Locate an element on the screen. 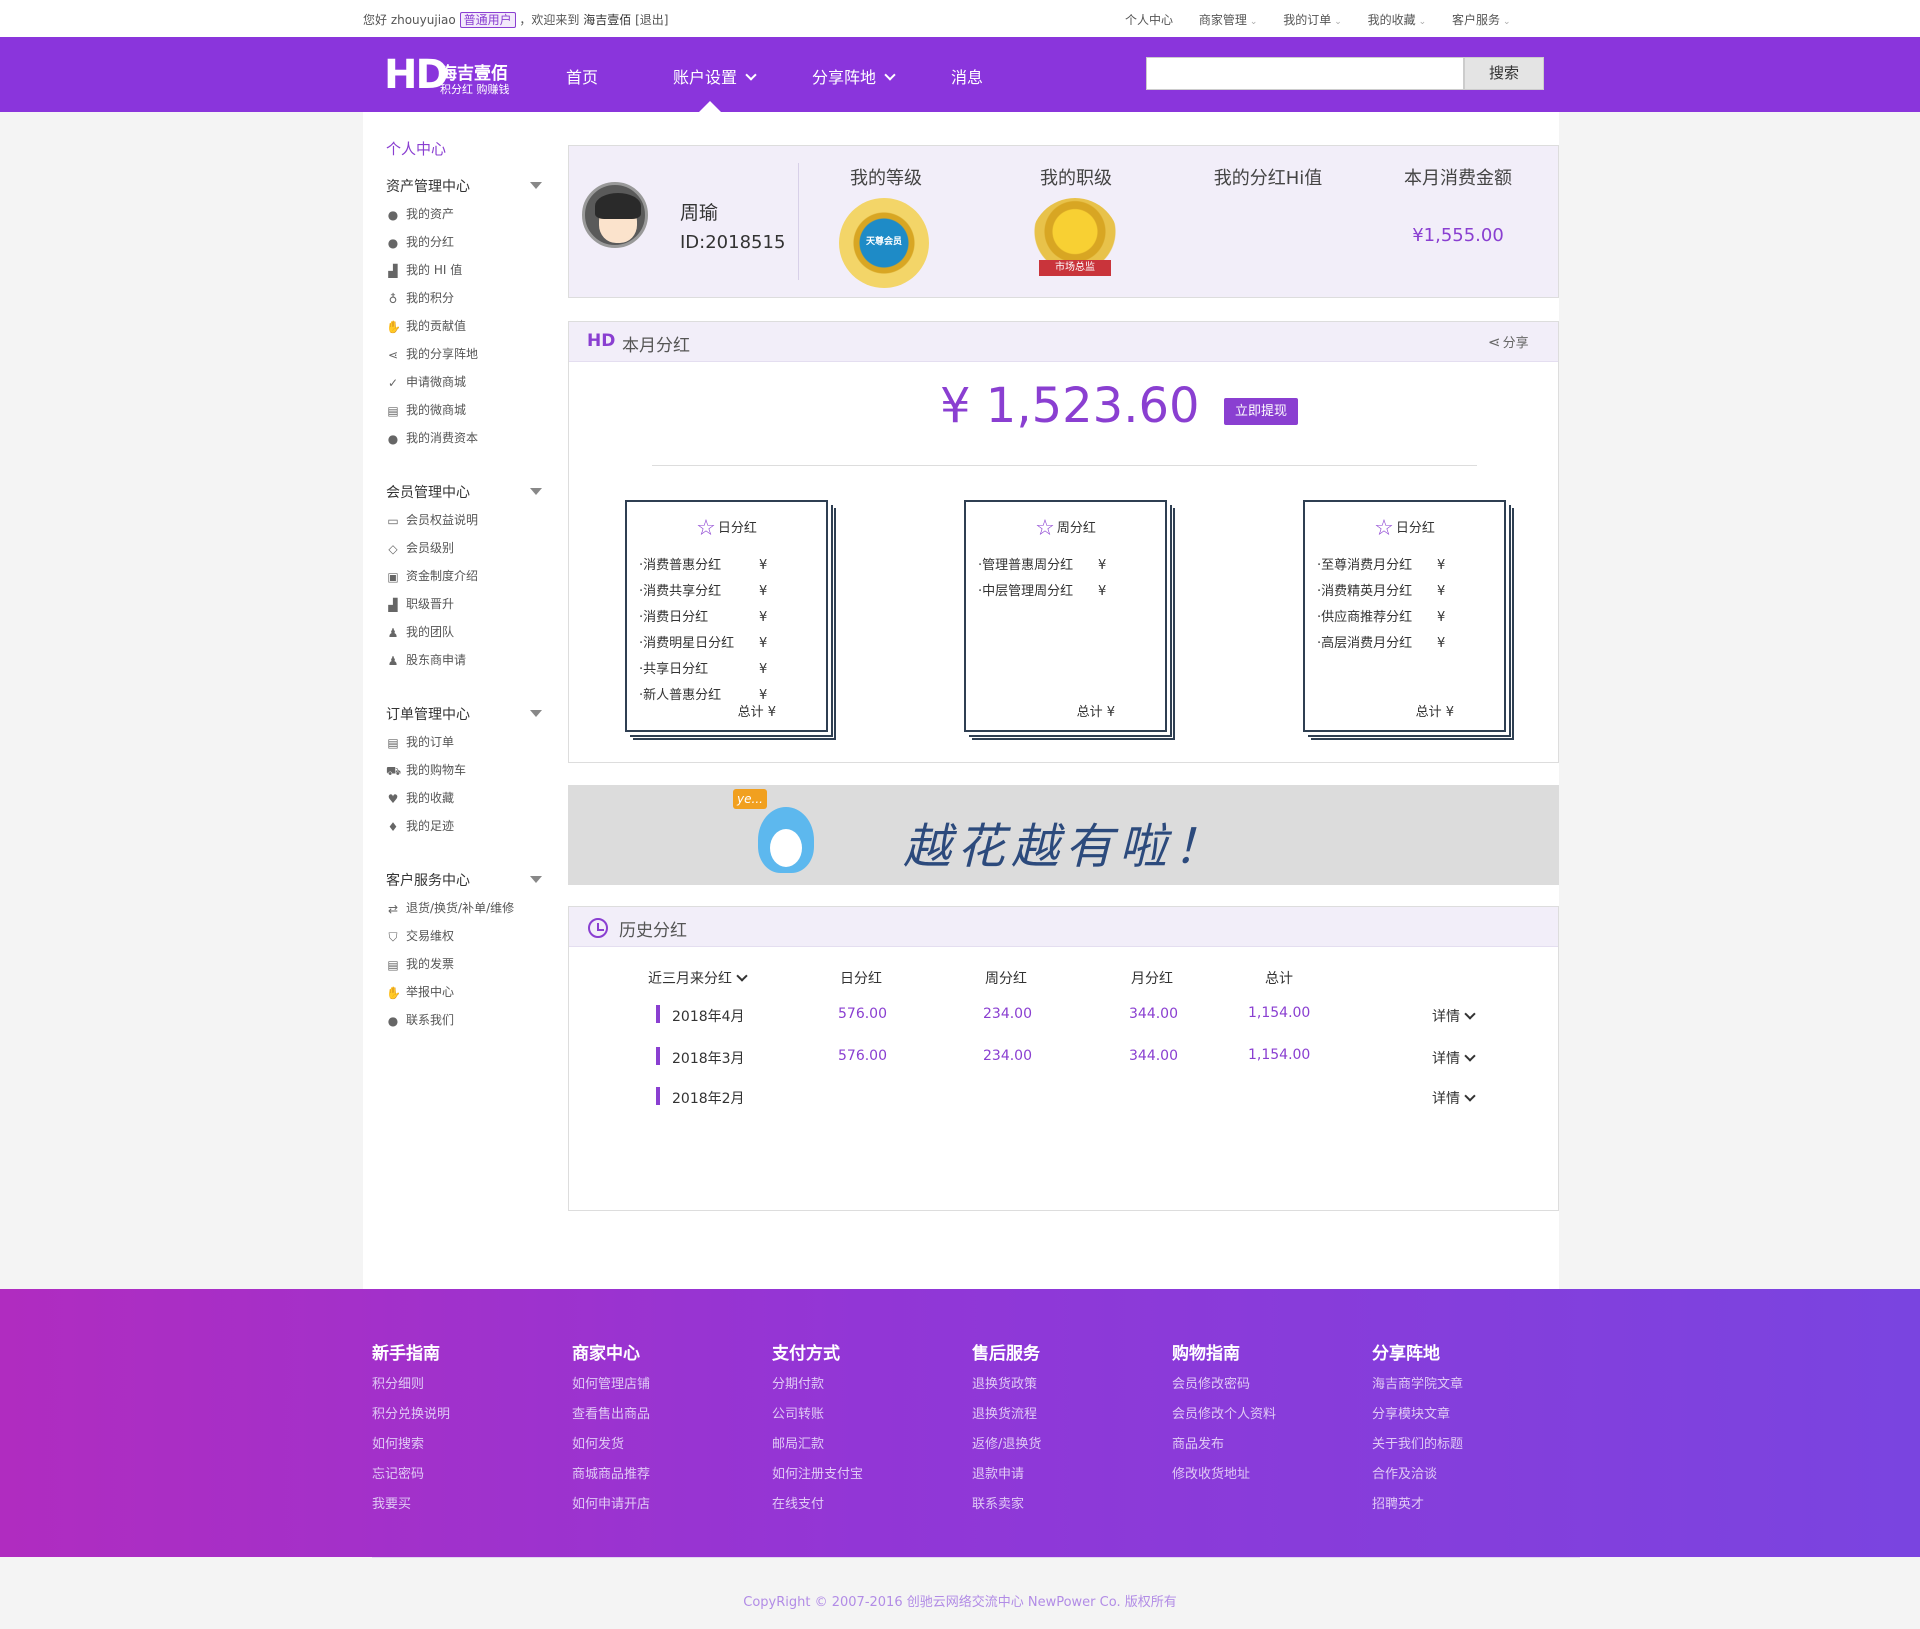 Image resolution: width=1920 pixels, height=1629 pixels. withdraw-button: 立即提现 is located at coordinates (1261, 411).